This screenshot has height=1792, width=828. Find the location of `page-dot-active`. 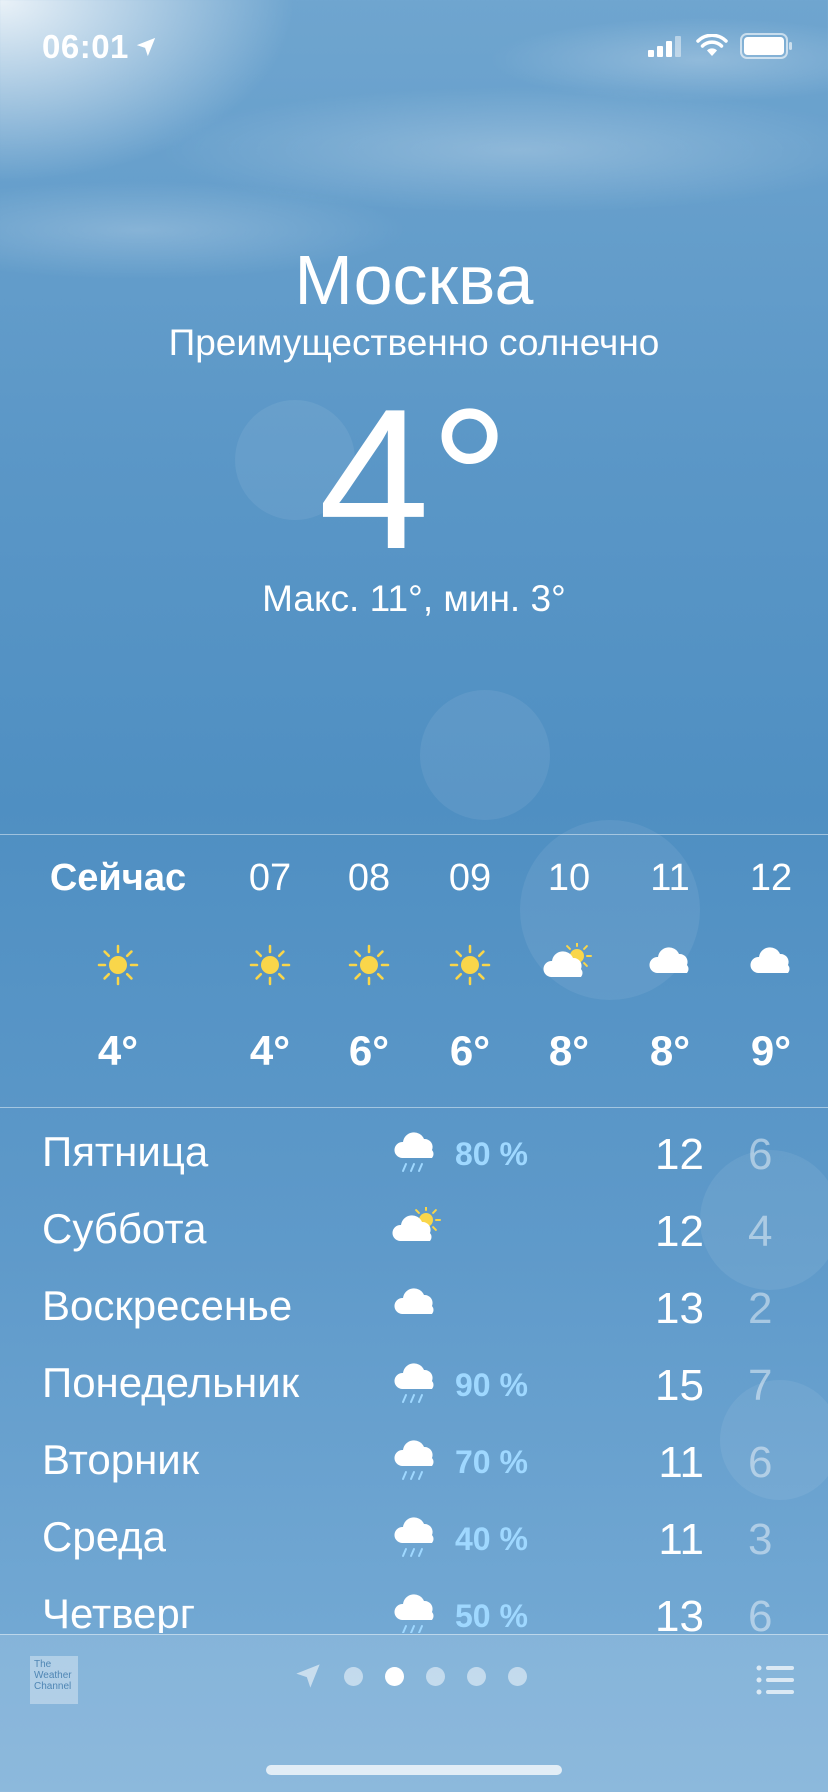

page-dot-active is located at coordinates (394, 1676).